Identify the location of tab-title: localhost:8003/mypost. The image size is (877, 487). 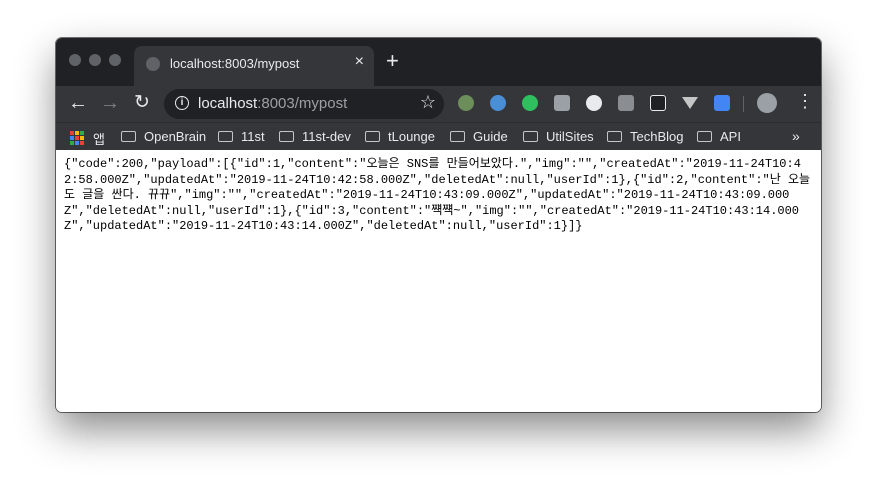
(235, 63).